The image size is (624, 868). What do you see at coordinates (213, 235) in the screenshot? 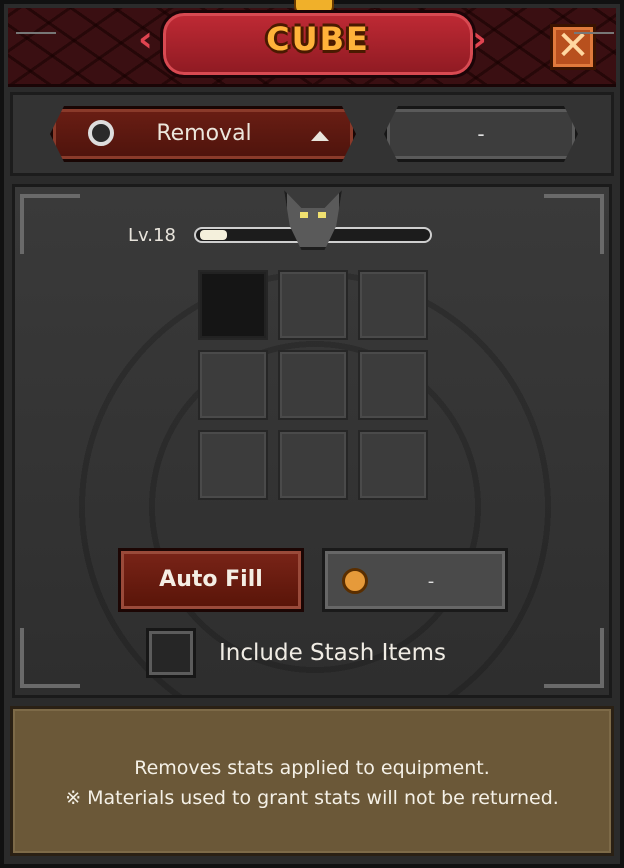
I see `level-progress-fill` at bounding box center [213, 235].